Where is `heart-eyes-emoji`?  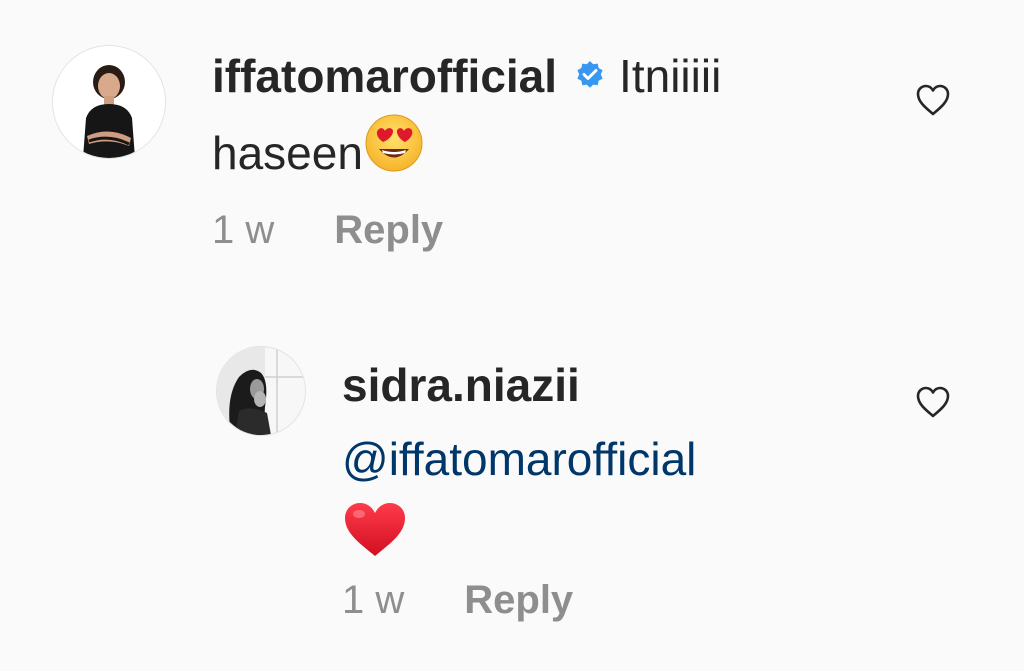 heart-eyes-emoji is located at coordinates (394, 153).